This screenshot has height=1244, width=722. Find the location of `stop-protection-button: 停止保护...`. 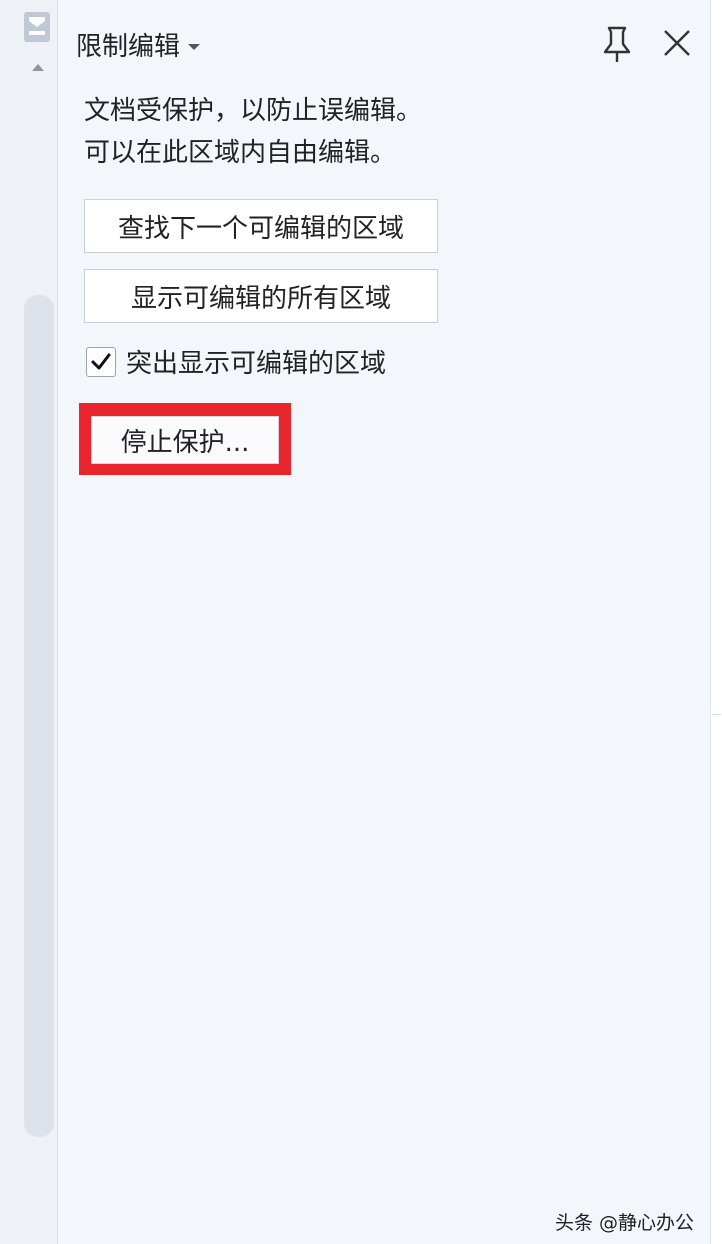

stop-protection-button: 停止保护... is located at coordinates (185, 440).